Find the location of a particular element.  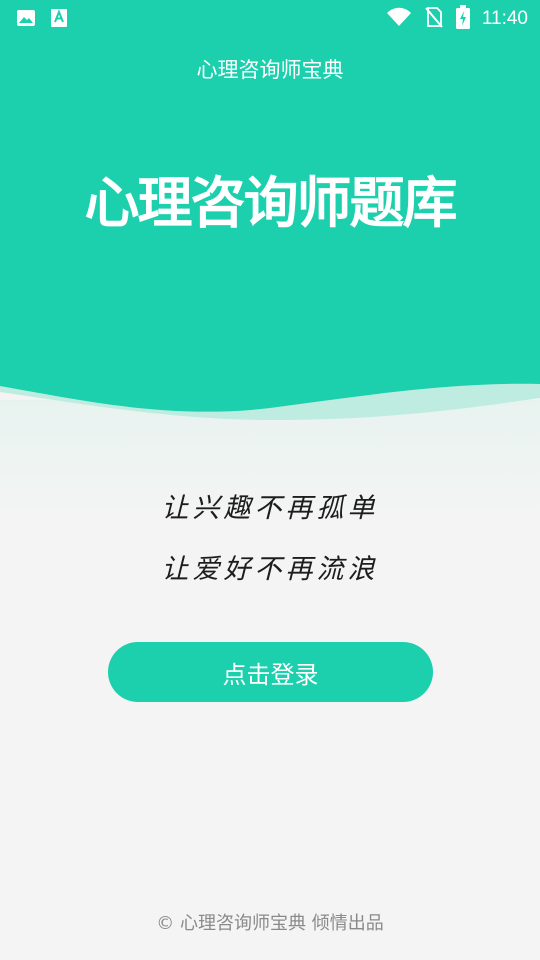

clock: 11:40 is located at coordinates (504, 18).